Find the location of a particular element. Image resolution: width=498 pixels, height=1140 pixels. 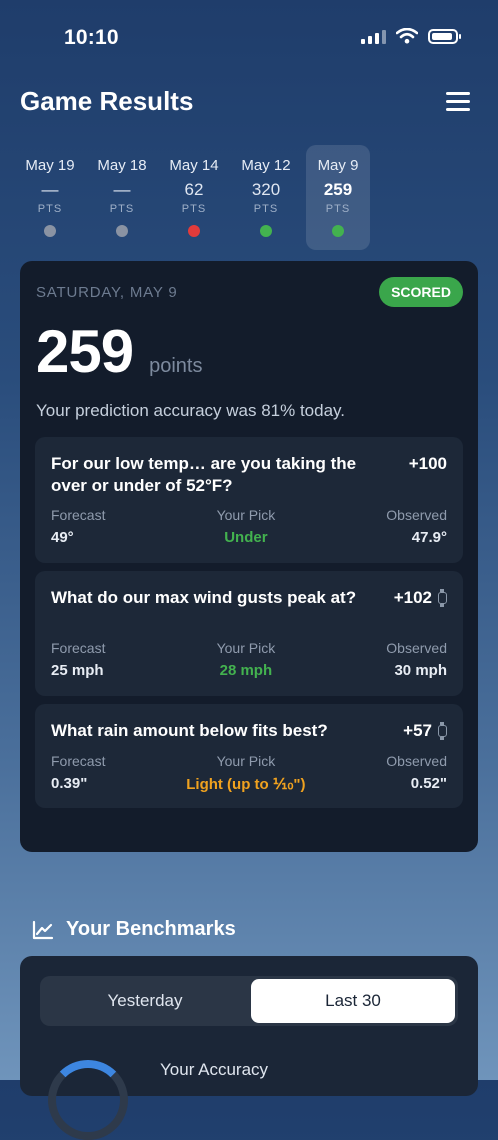

date-tab-may-18: May 18 — PTS is located at coordinates (122, 197).